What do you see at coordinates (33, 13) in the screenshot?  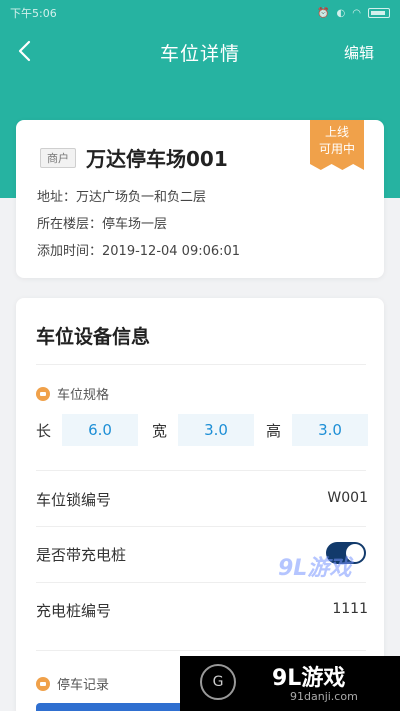 I see `status-time: 下午5:06` at bounding box center [33, 13].